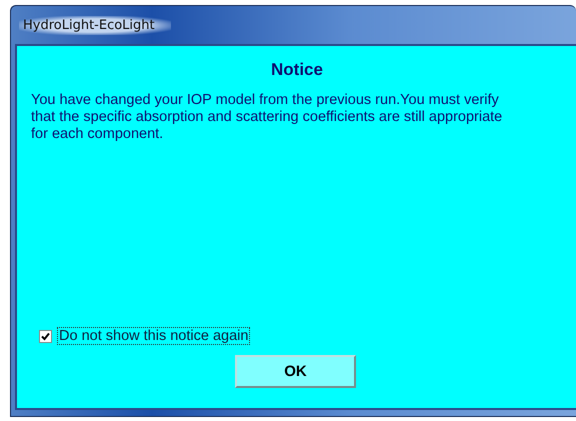  What do you see at coordinates (153, 336) in the screenshot?
I see `checkbox-label: Do not show this notice again` at bounding box center [153, 336].